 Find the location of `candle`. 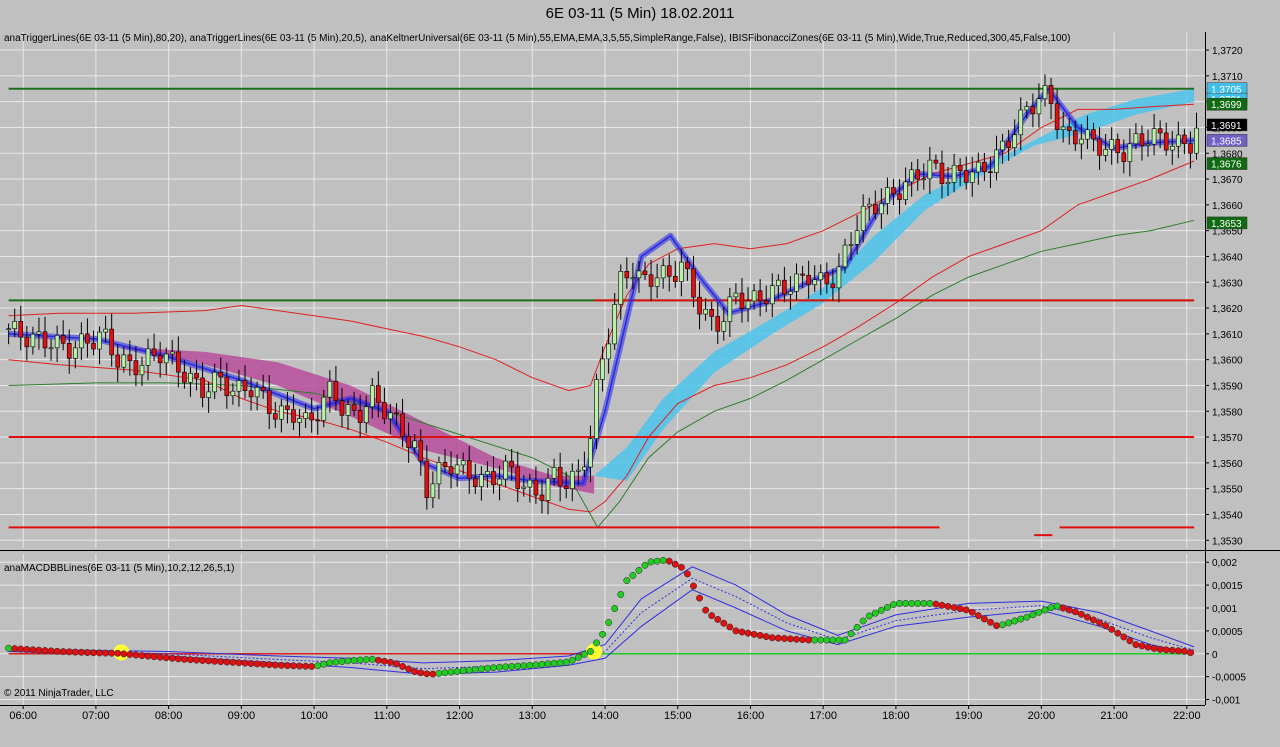

candle is located at coordinates (596, 411).